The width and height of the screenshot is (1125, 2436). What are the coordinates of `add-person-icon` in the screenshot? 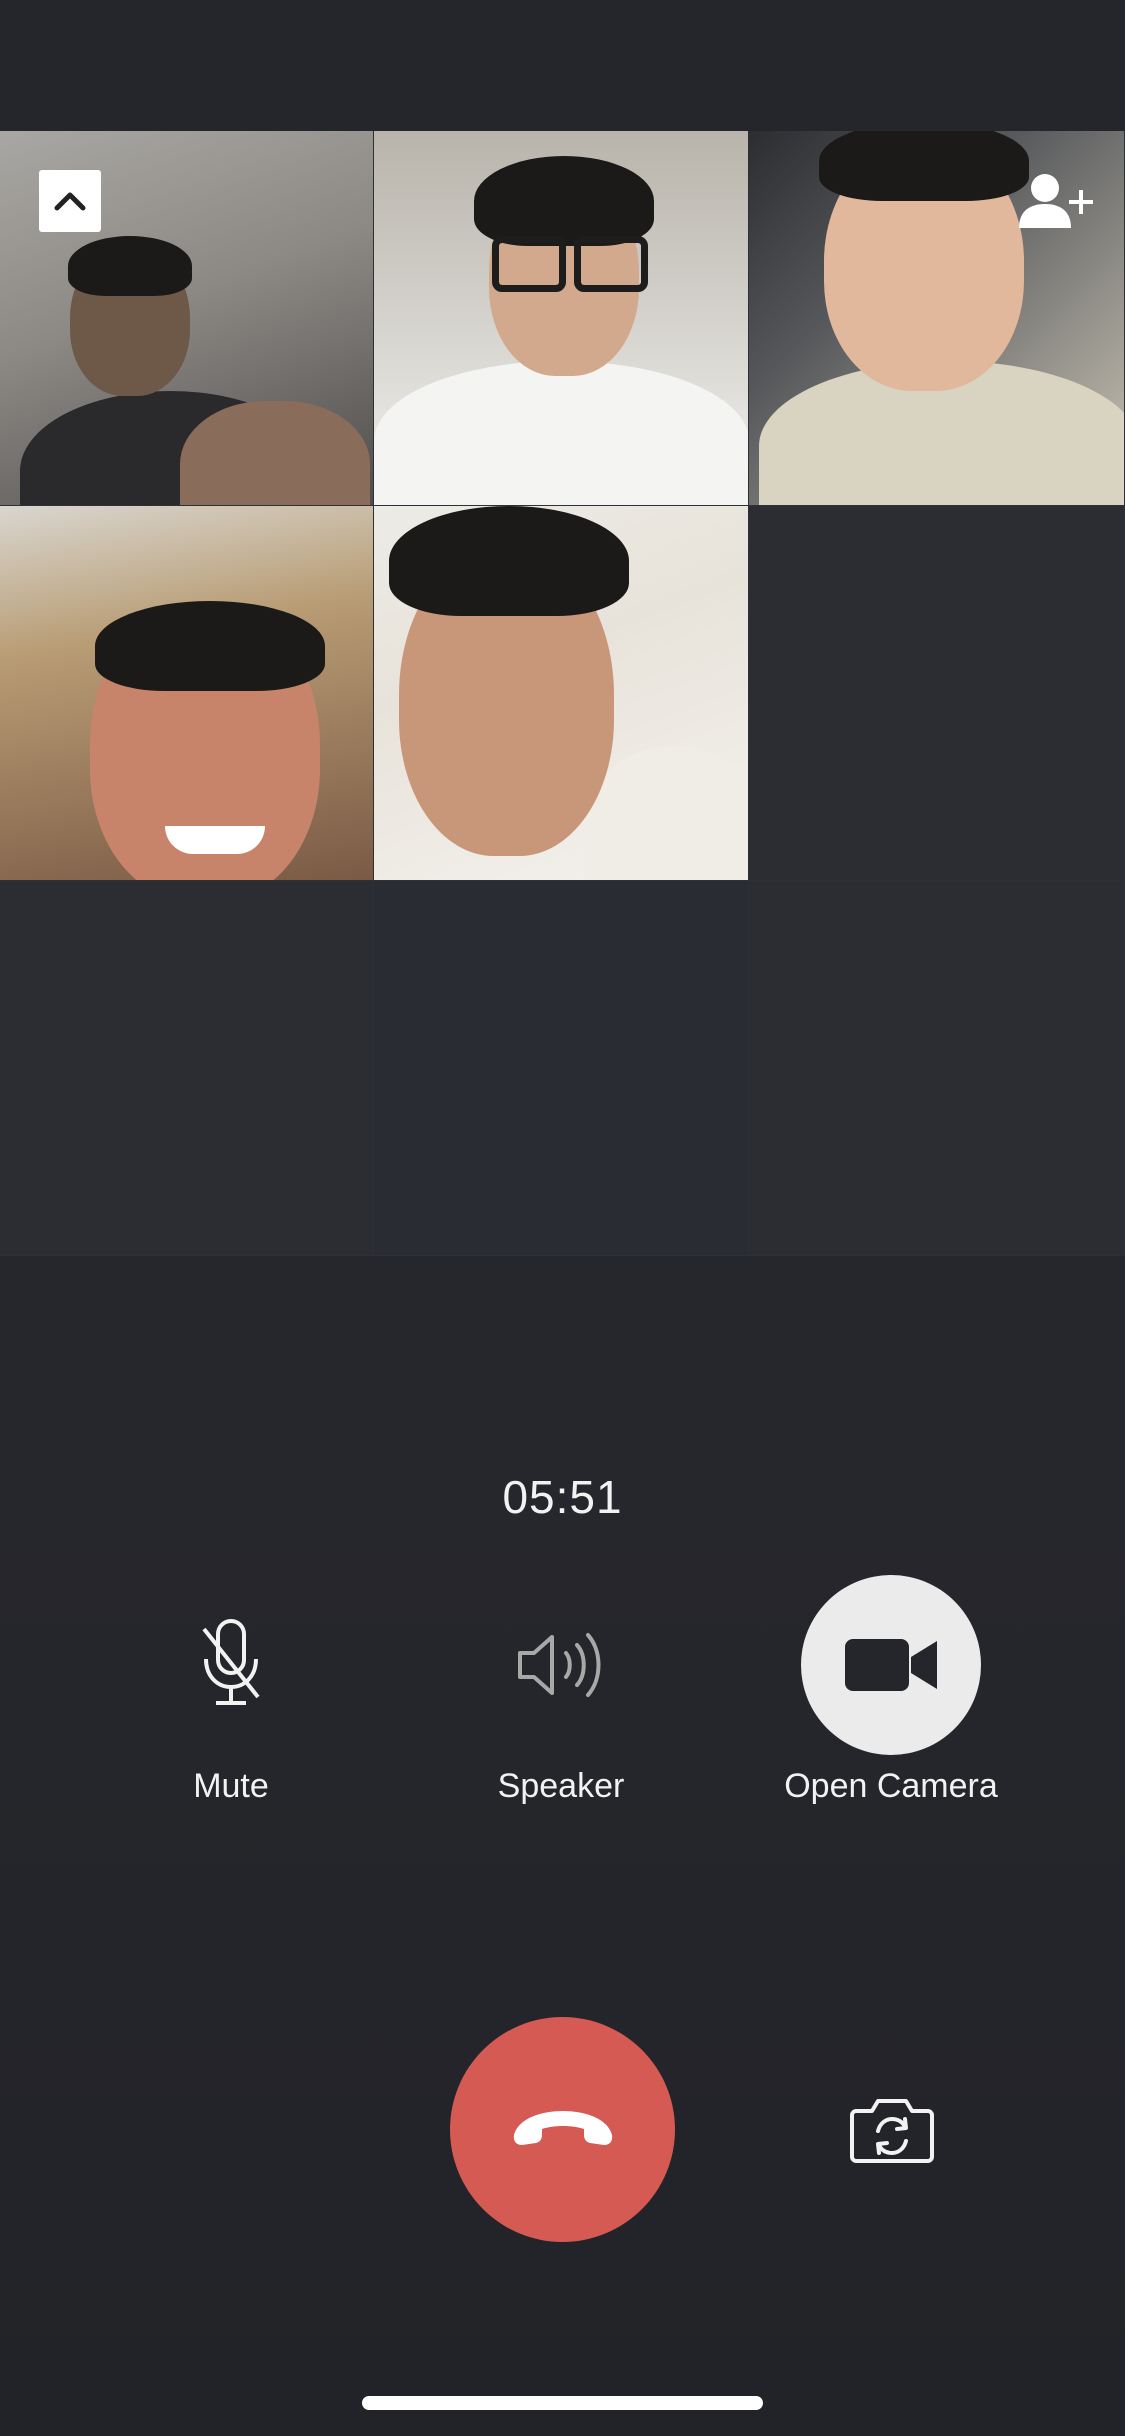 It's located at (1056, 201).